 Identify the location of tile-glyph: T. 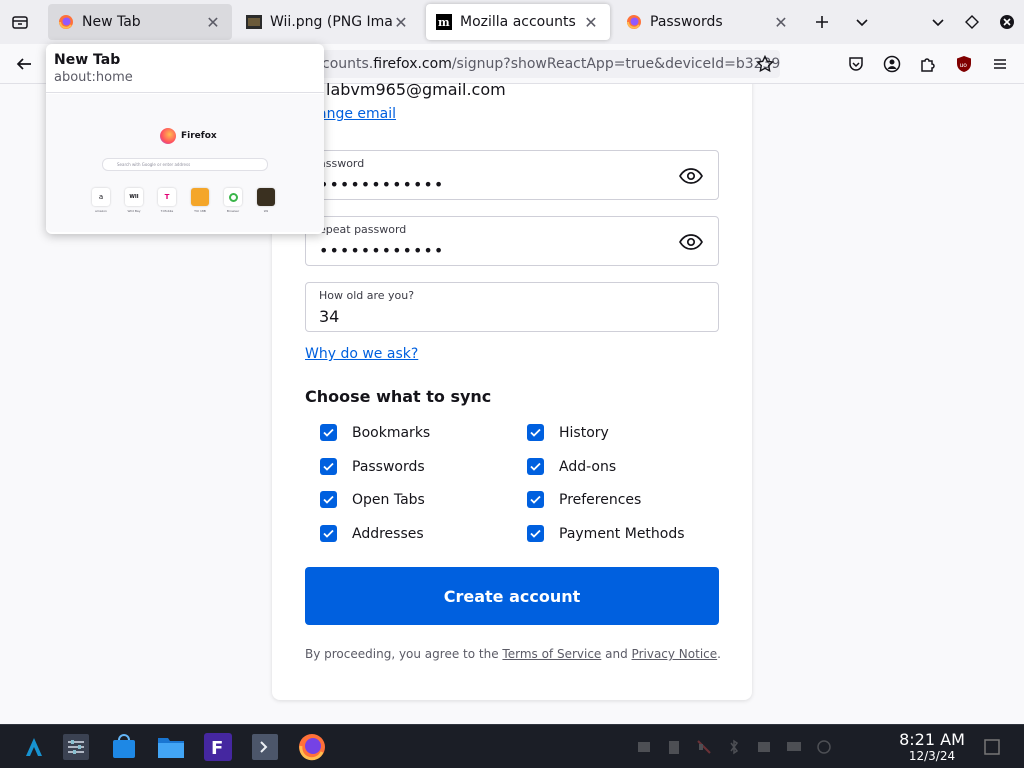
(167, 197).